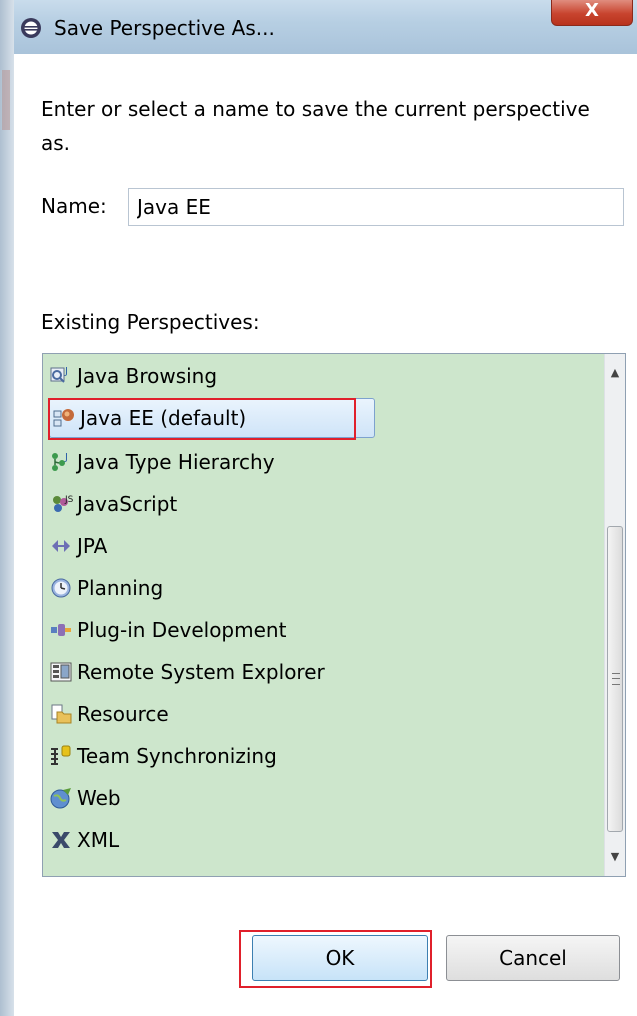 The height and width of the screenshot is (1016, 637). I want to click on background-window-edge, so click(7, 508).